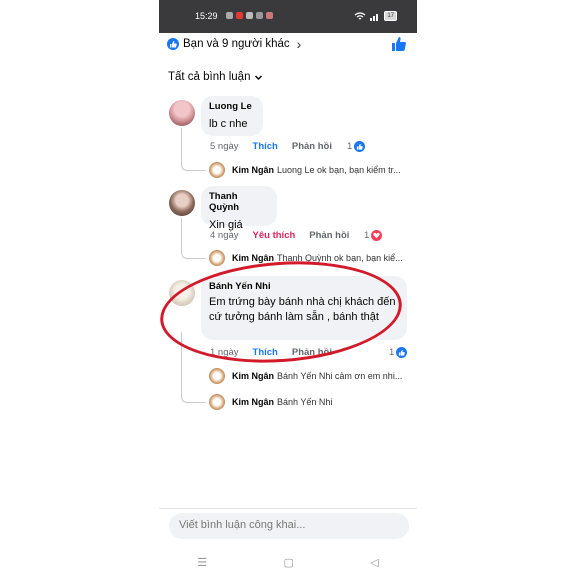 The image size is (576, 576). What do you see at coordinates (399, 44) in the screenshot?
I see `like-thumb-icon` at bounding box center [399, 44].